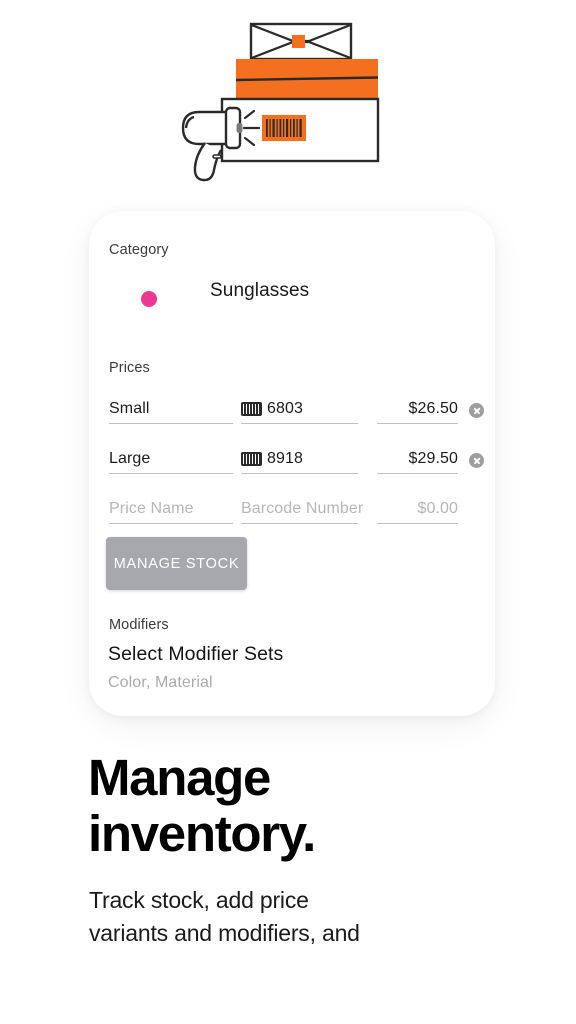 The height and width of the screenshot is (1024, 576). What do you see at coordinates (179, 777) in the screenshot?
I see `headline-line-1: Manage` at bounding box center [179, 777].